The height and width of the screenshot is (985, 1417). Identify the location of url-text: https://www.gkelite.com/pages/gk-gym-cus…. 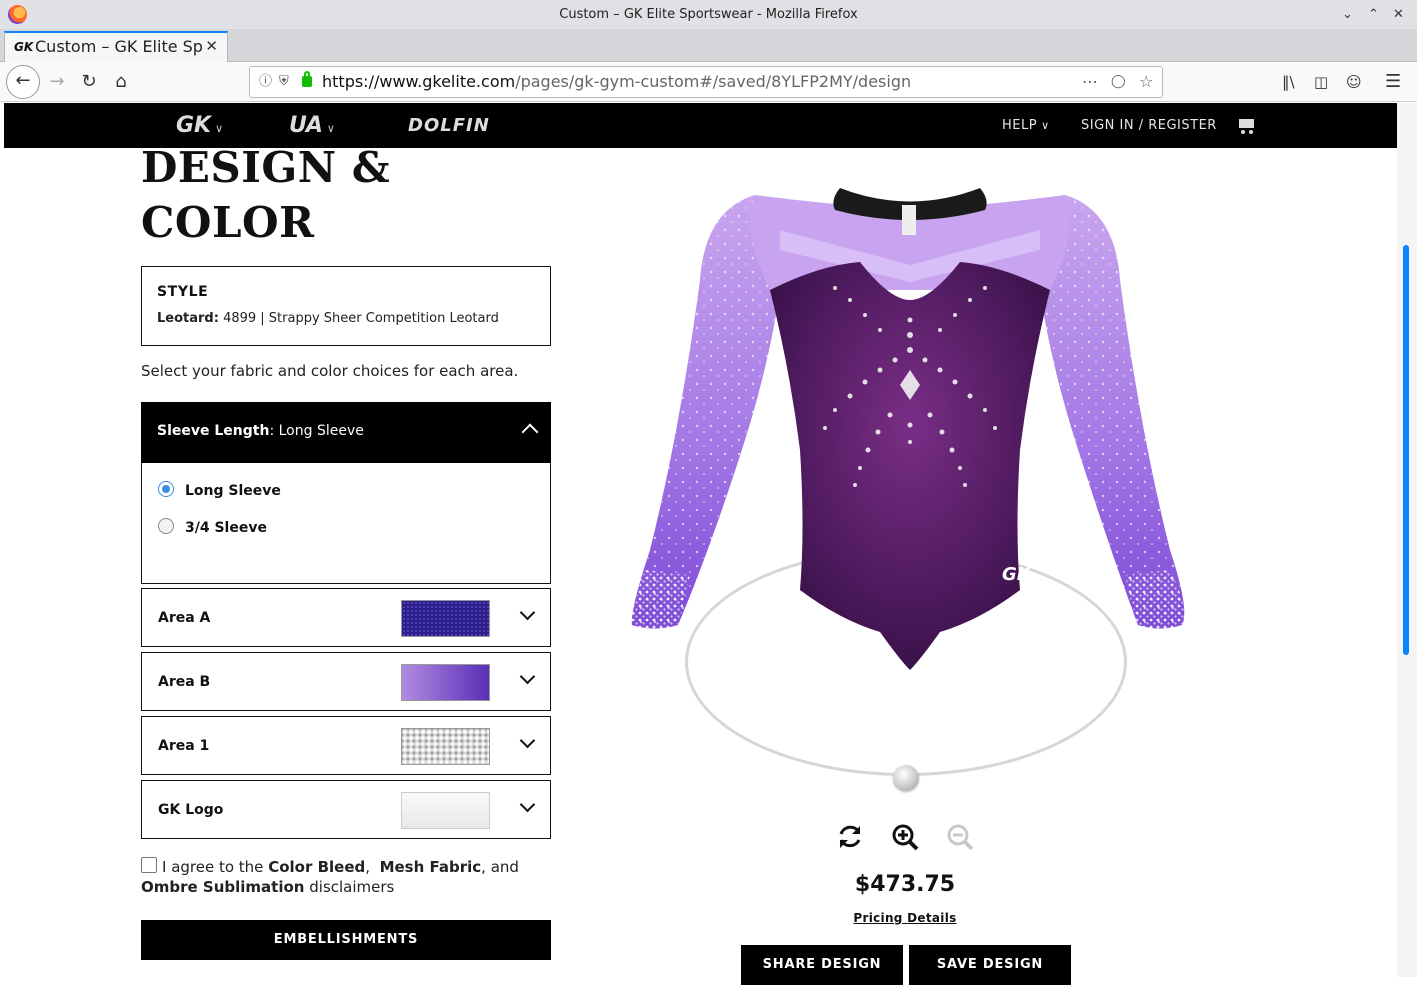
(616, 82).